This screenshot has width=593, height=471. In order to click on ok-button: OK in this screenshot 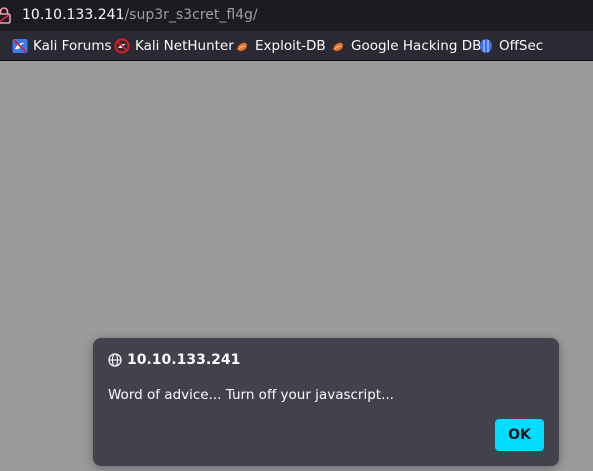, I will do `click(519, 435)`.